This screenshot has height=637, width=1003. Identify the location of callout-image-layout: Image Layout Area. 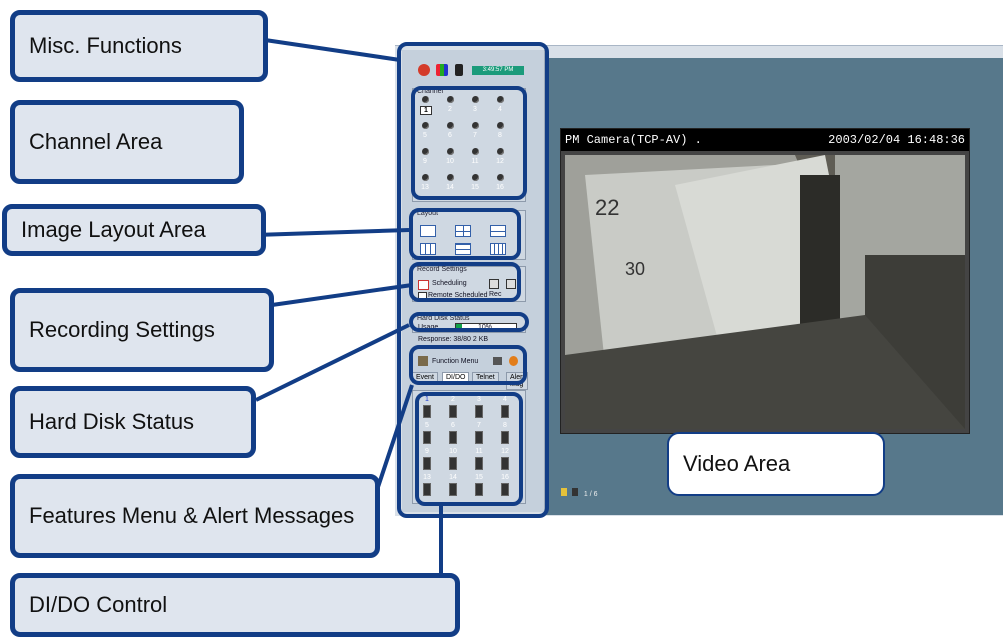
(134, 230).